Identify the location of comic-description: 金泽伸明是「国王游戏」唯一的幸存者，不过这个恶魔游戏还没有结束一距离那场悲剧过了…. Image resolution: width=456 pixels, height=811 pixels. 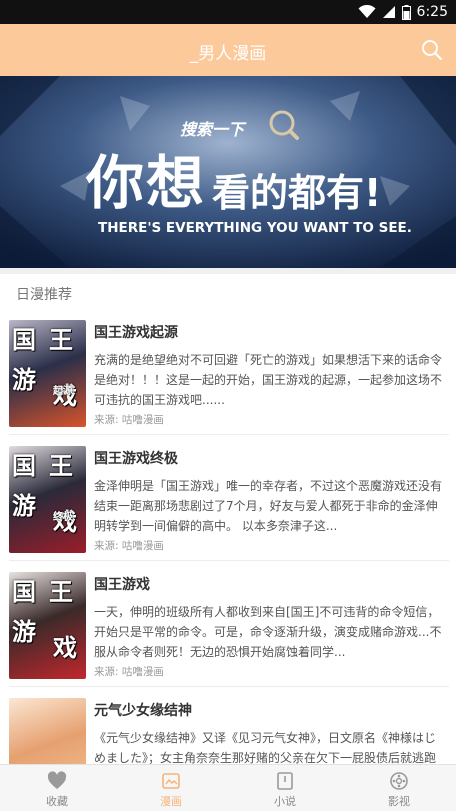
(268, 506).